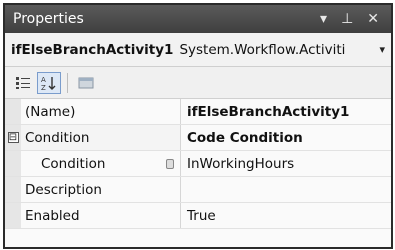 This screenshot has height=250, width=395. I want to click on property-row: Description, so click(198, 190).